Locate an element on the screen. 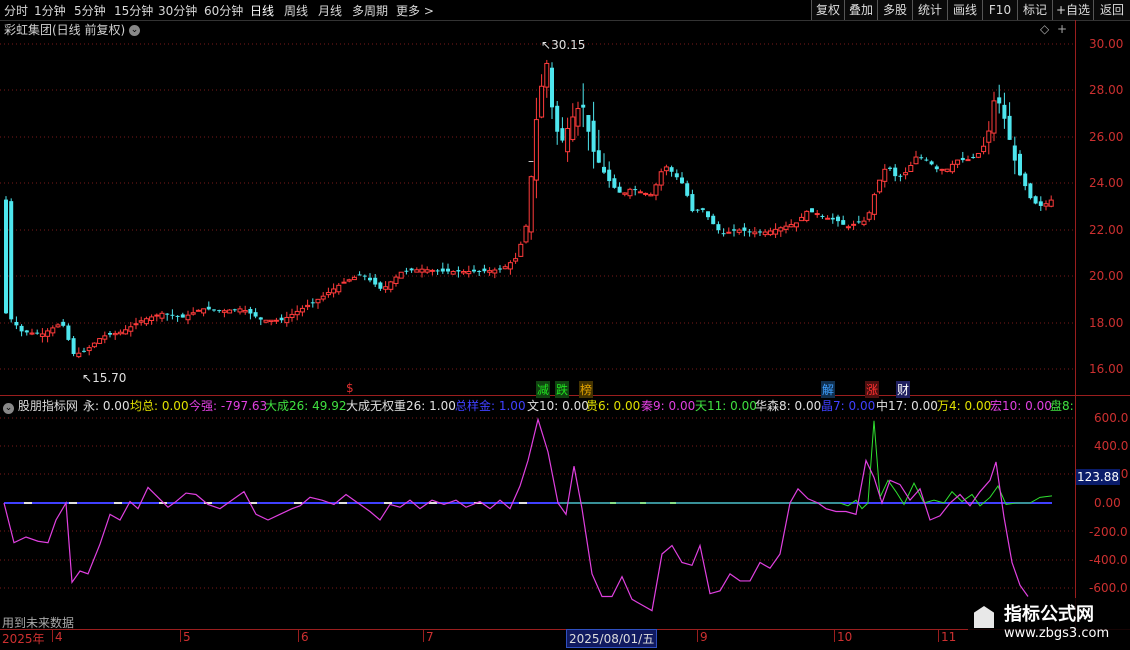 Image resolution: width=1130 pixels, height=650 pixels. signal-marker: $ is located at coordinates (350, 388).